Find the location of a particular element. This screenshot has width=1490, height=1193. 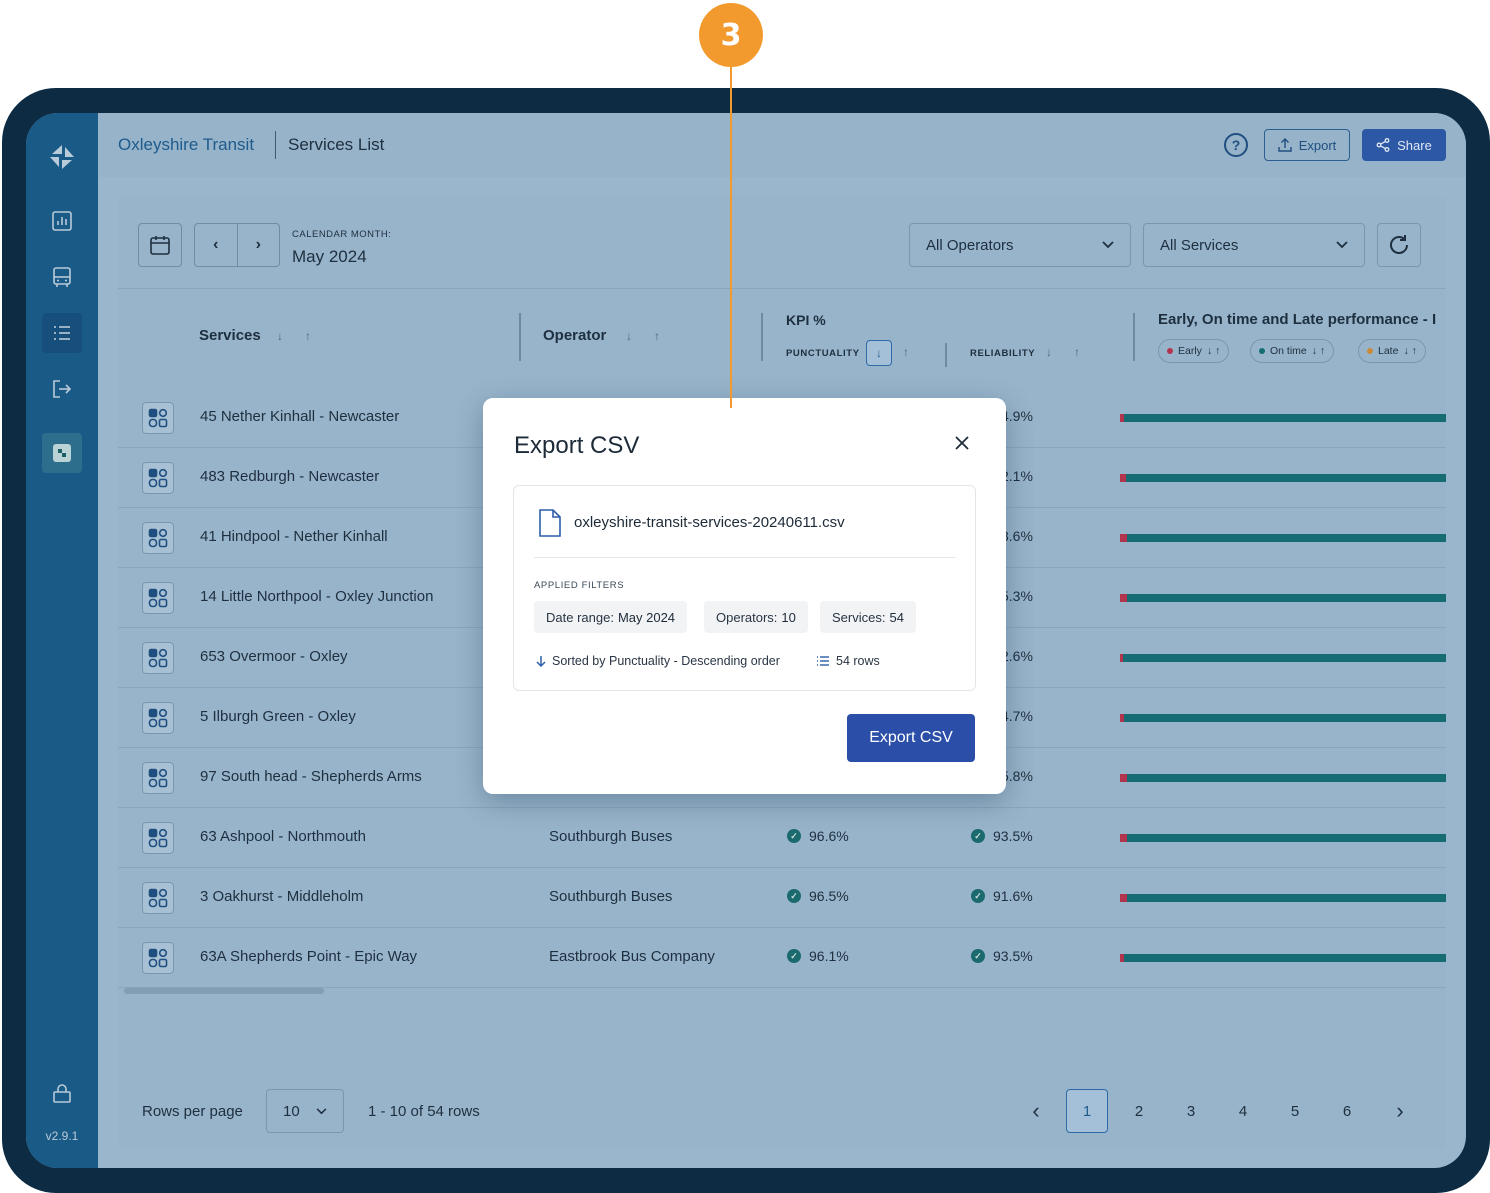

calendar-month-value: May 2024 is located at coordinates (329, 256).